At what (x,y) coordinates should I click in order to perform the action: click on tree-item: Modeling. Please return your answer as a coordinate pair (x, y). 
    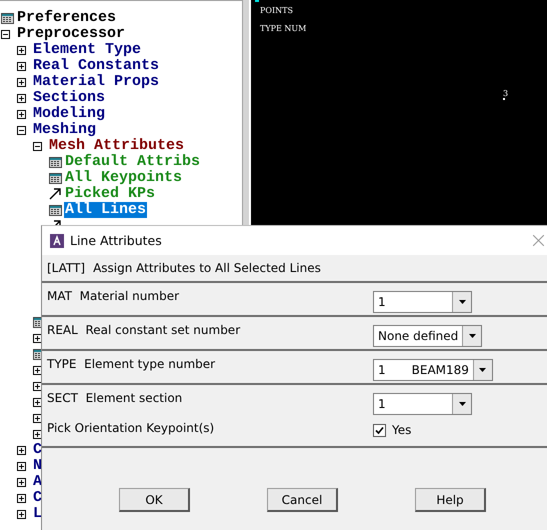
    Looking at the image, I should click on (69, 114).